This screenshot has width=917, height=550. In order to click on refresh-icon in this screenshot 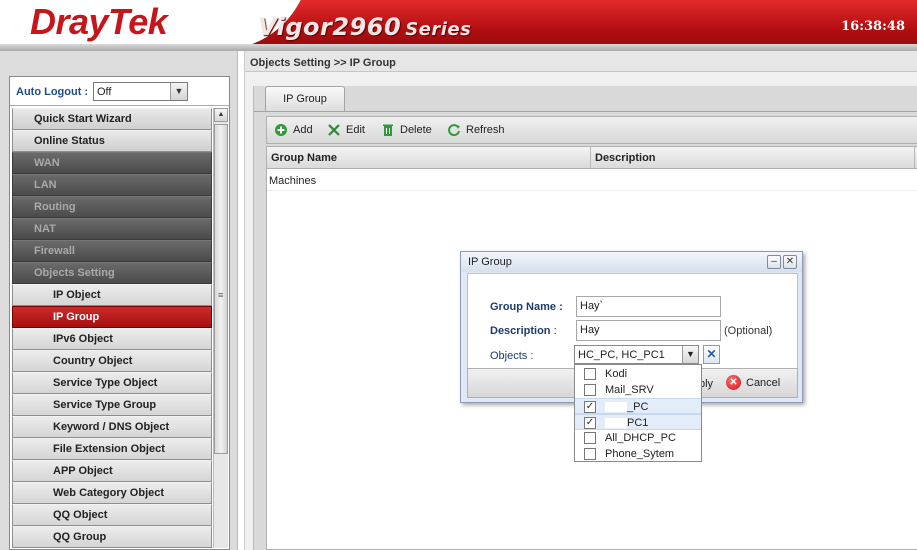, I will do `click(454, 130)`.